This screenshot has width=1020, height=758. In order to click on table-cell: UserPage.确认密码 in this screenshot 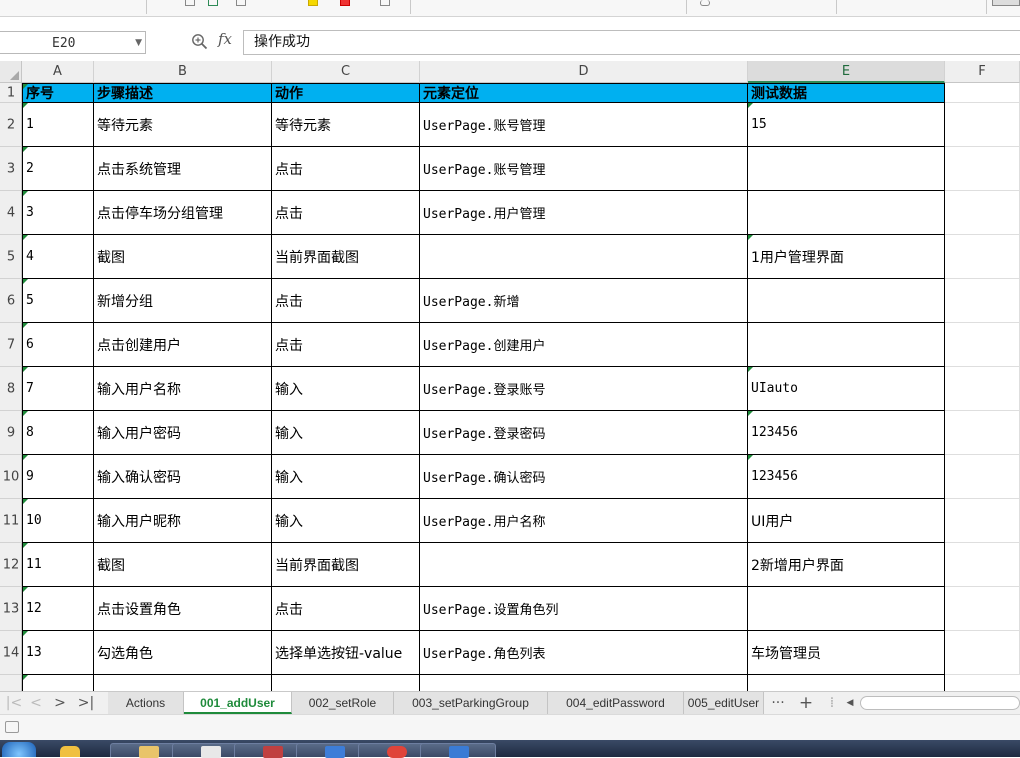, I will do `click(584, 477)`.